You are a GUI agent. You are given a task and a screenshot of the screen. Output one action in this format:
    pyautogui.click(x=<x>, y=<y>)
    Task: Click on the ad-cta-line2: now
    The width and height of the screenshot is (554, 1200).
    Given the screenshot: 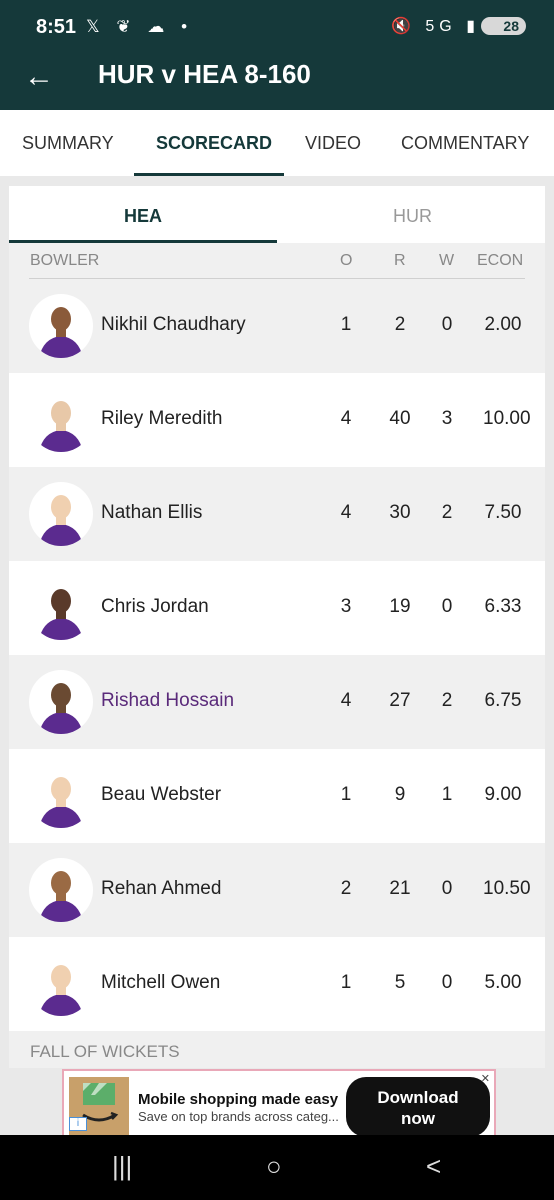 What is the action you would take?
    pyautogui.click(x=418, y=1118)
    